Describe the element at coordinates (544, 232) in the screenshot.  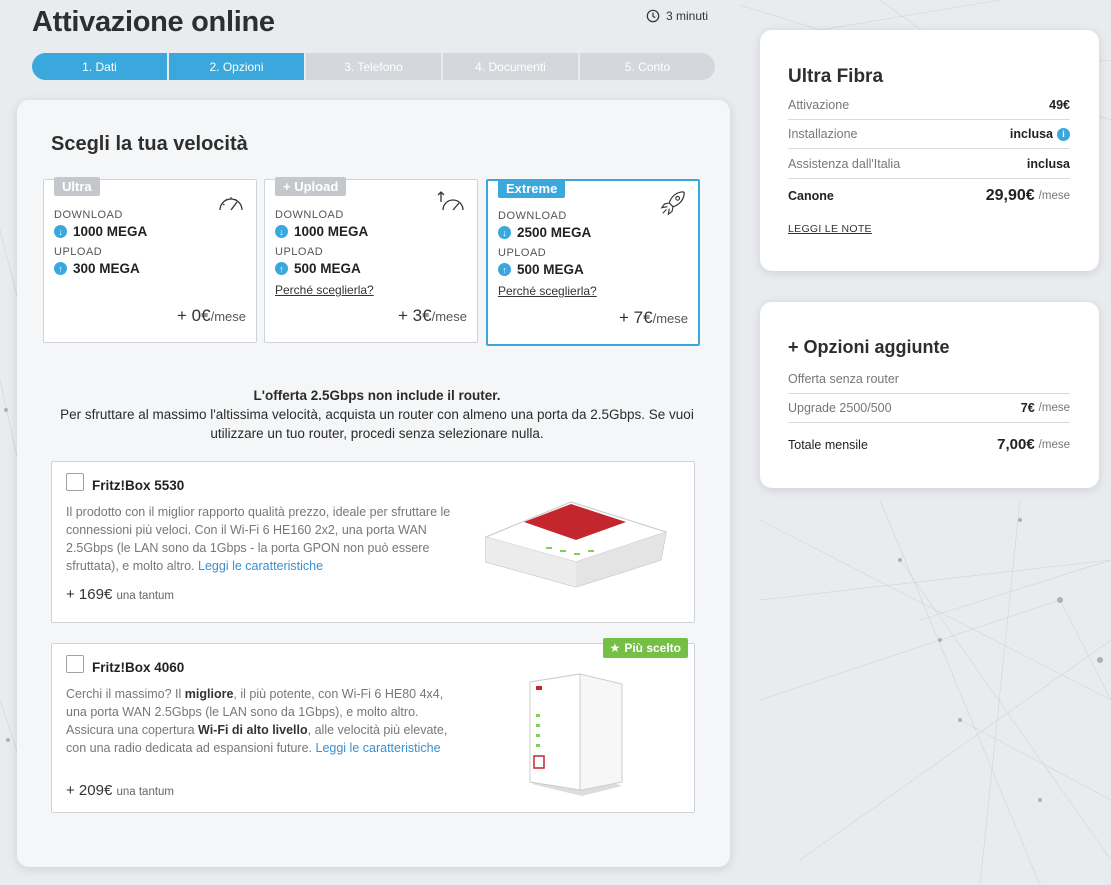
I see `download-value: ↓ 2500 MEGA` at that location.